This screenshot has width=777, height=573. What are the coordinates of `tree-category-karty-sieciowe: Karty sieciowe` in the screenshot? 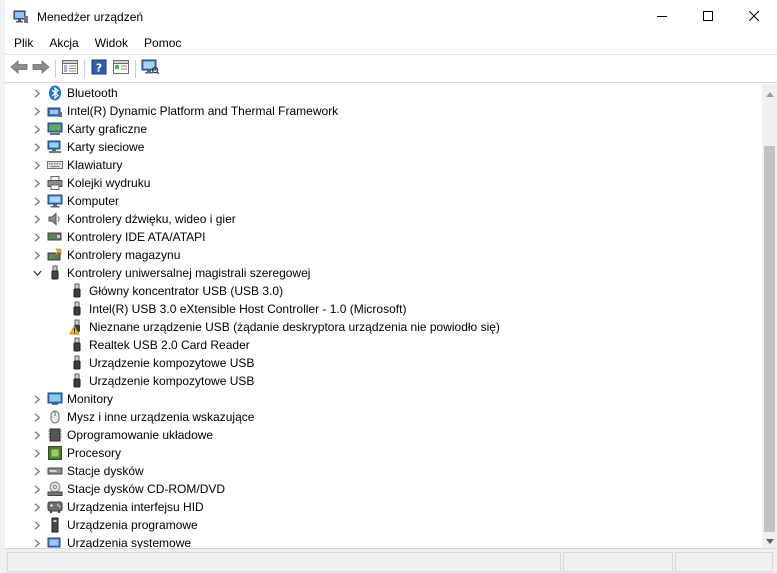 It's located at (383, 147).